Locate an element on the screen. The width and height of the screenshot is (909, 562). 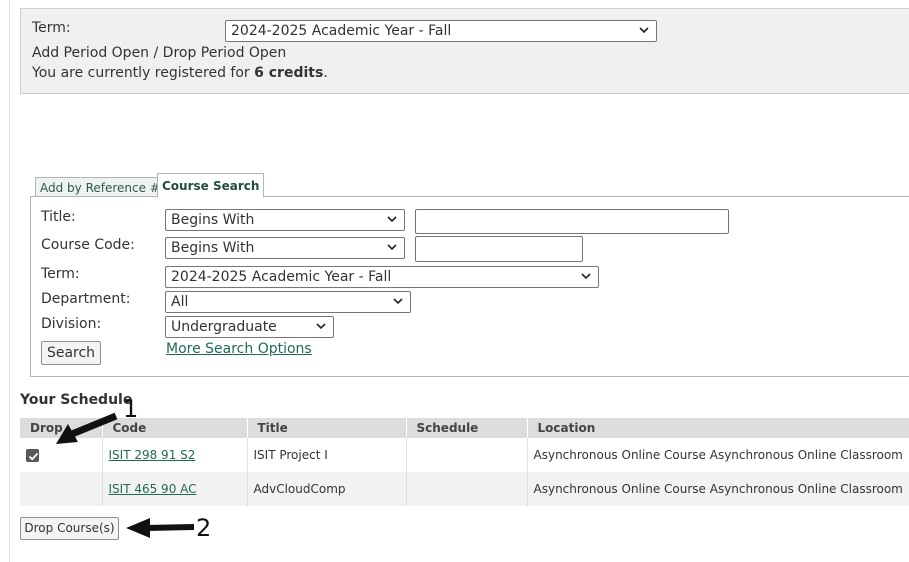
code-cell: ISIT 465 90 AC is located at coordinates (174, 489).